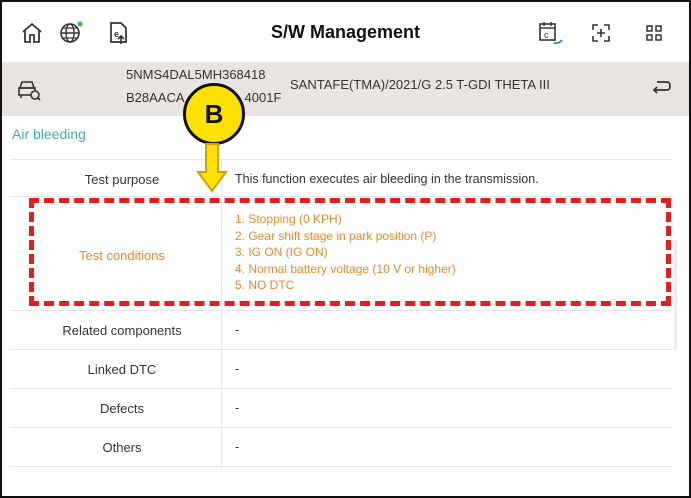 The image size is (691, 498). Describe the element at coordinates (237, 330) in the screenshot. I see `related-components-value: -` at that location.